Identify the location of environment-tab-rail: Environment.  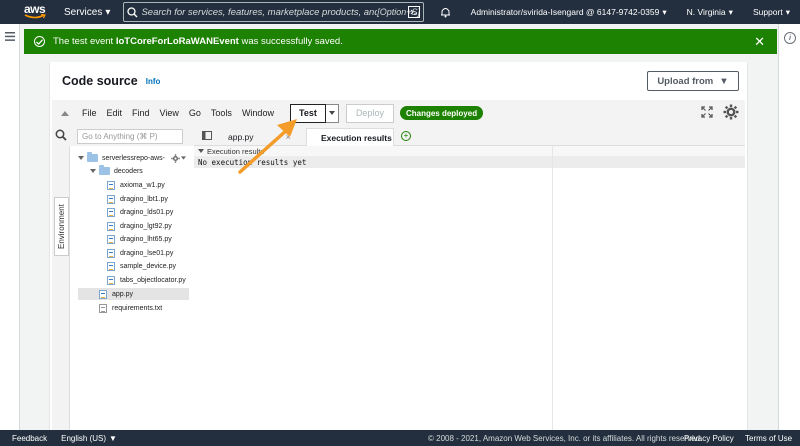
(61, 288).